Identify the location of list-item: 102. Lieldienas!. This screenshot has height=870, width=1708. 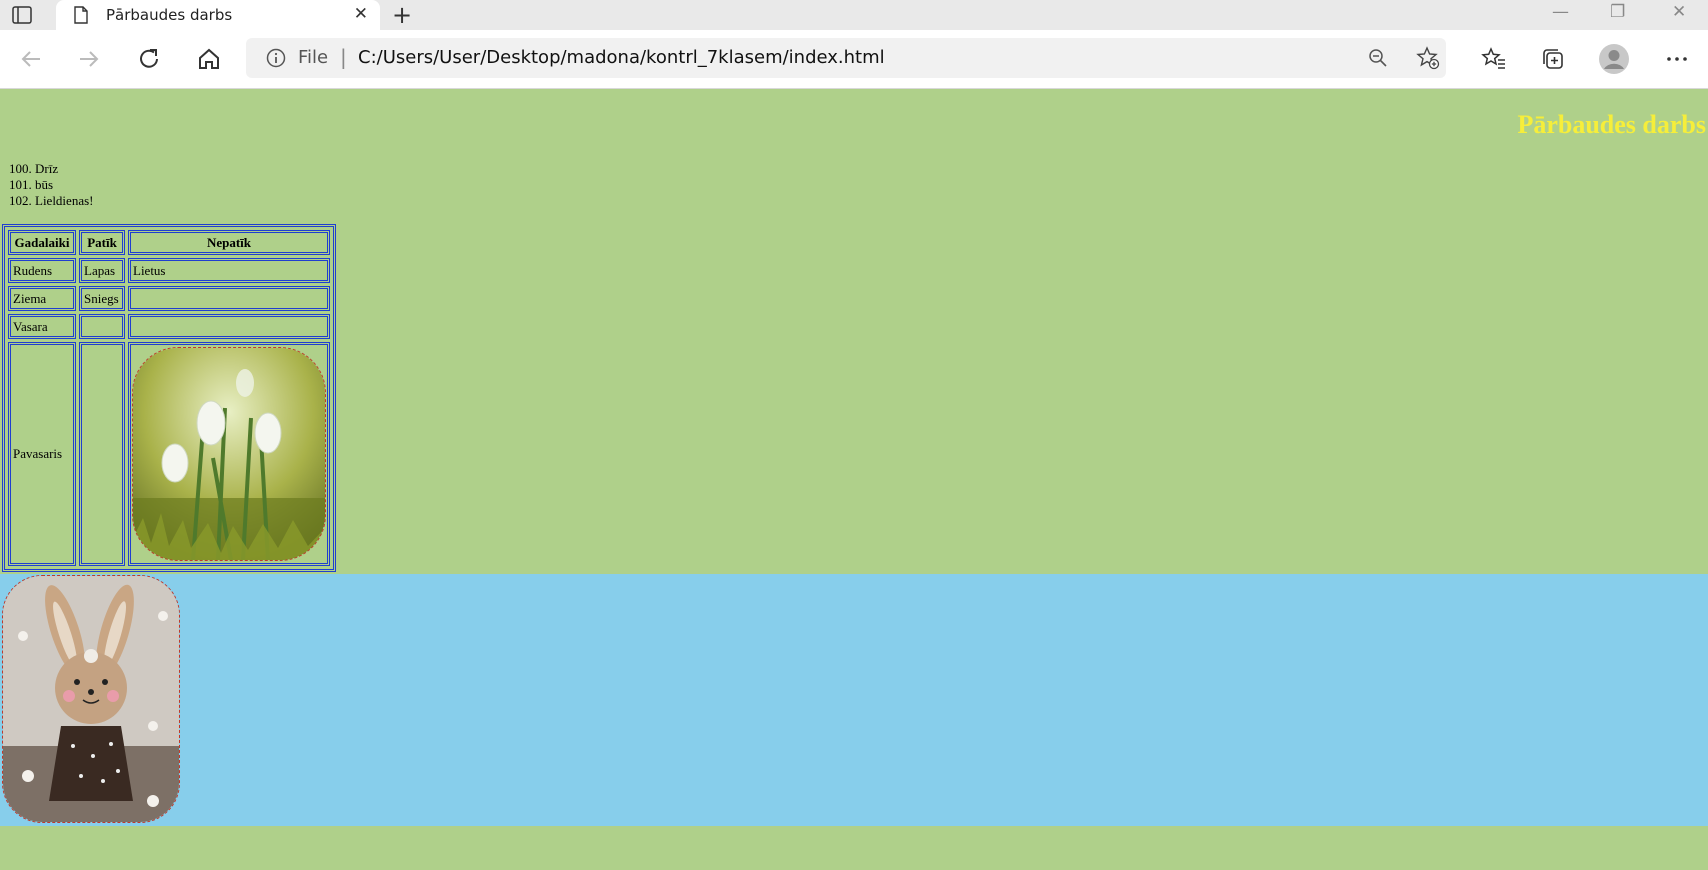
(51, 201).